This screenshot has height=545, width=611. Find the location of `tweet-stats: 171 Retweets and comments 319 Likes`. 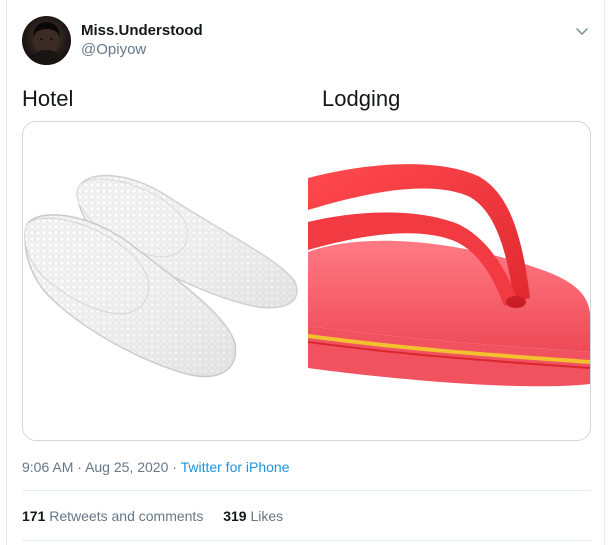

tweet-stats: 171 Retweets and comments 319 Likes is located at coordinates (160, 516).